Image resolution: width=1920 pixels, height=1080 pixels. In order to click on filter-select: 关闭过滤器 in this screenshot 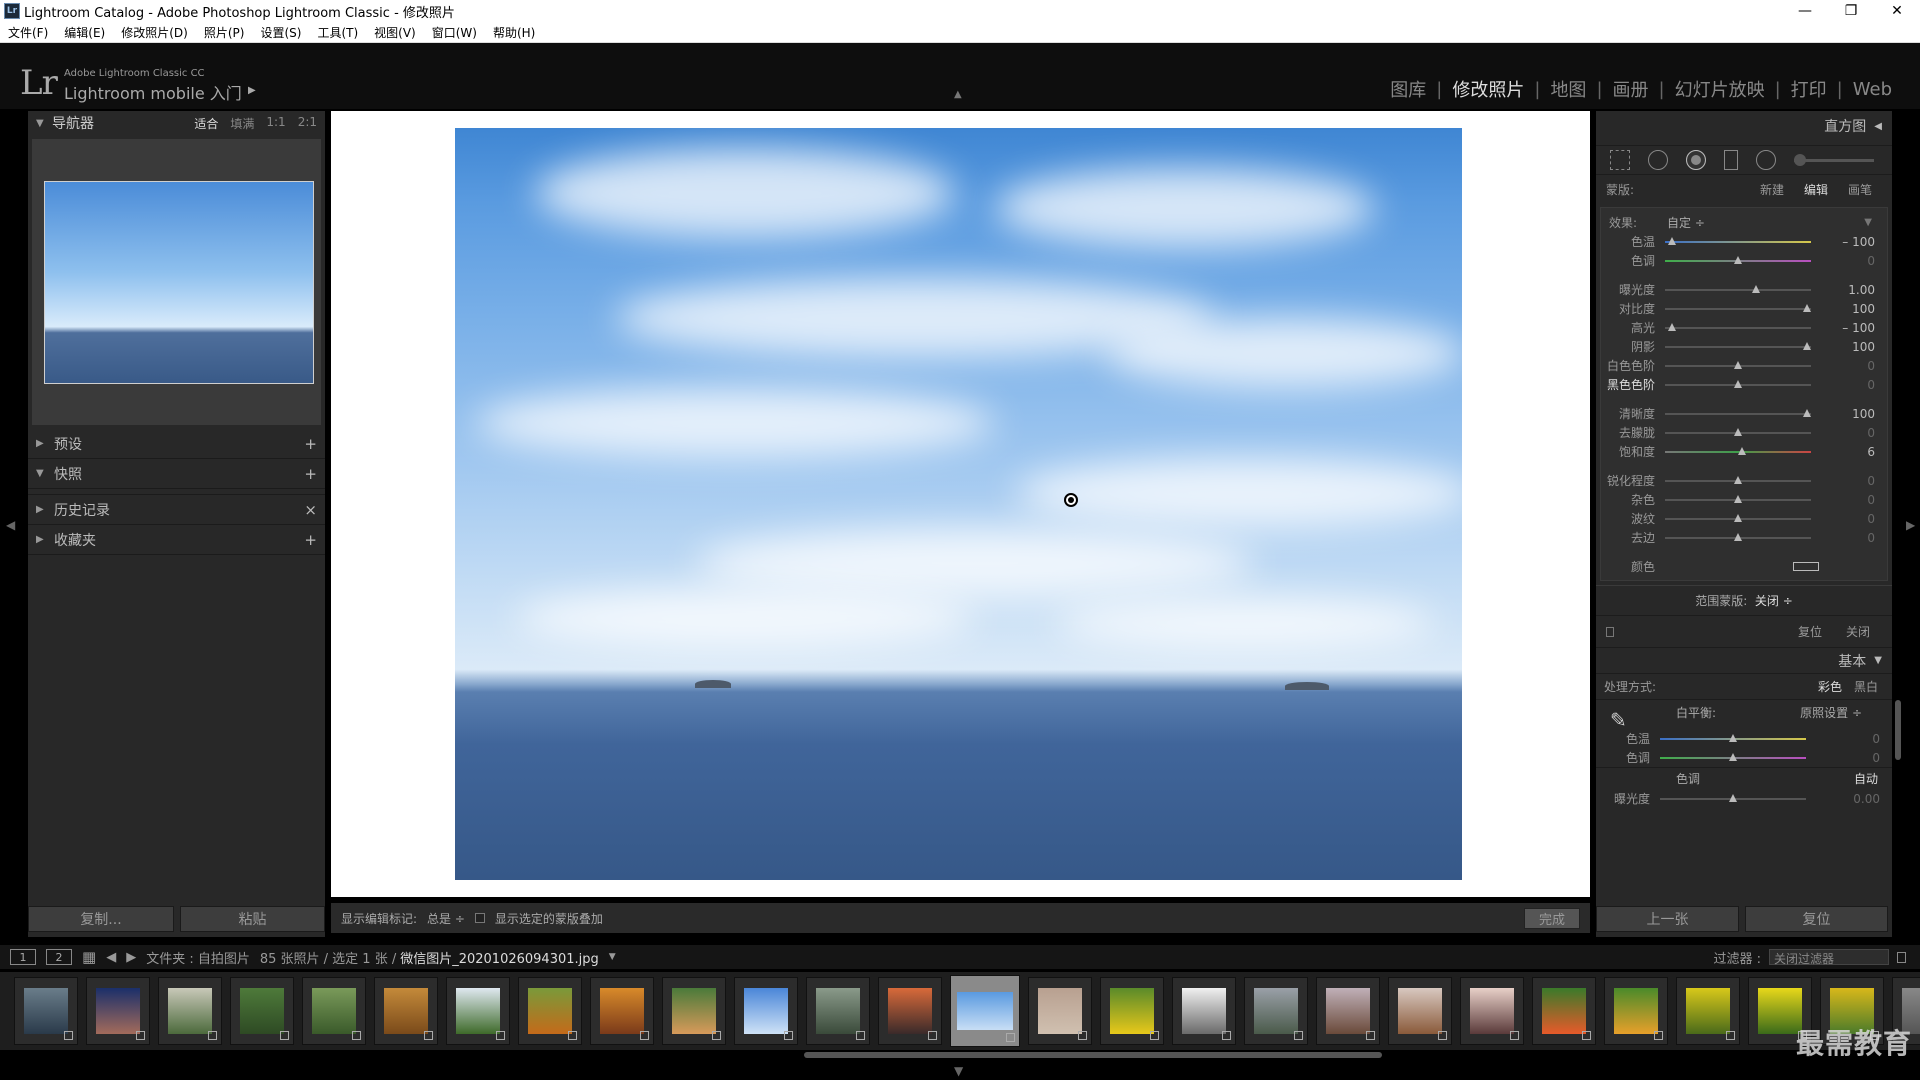, I will do `click(1829, 957)`.